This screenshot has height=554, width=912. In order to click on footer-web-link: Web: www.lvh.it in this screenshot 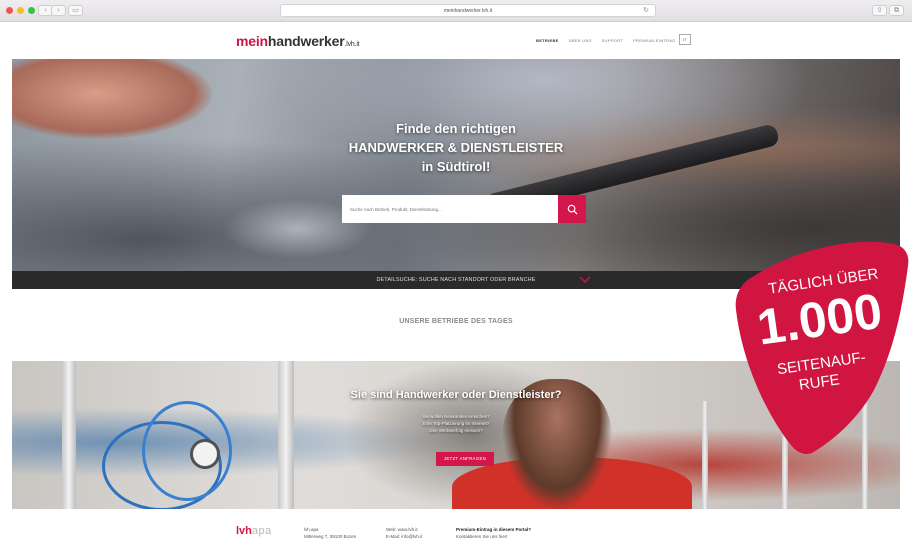, I will do `click(404, 529)`.